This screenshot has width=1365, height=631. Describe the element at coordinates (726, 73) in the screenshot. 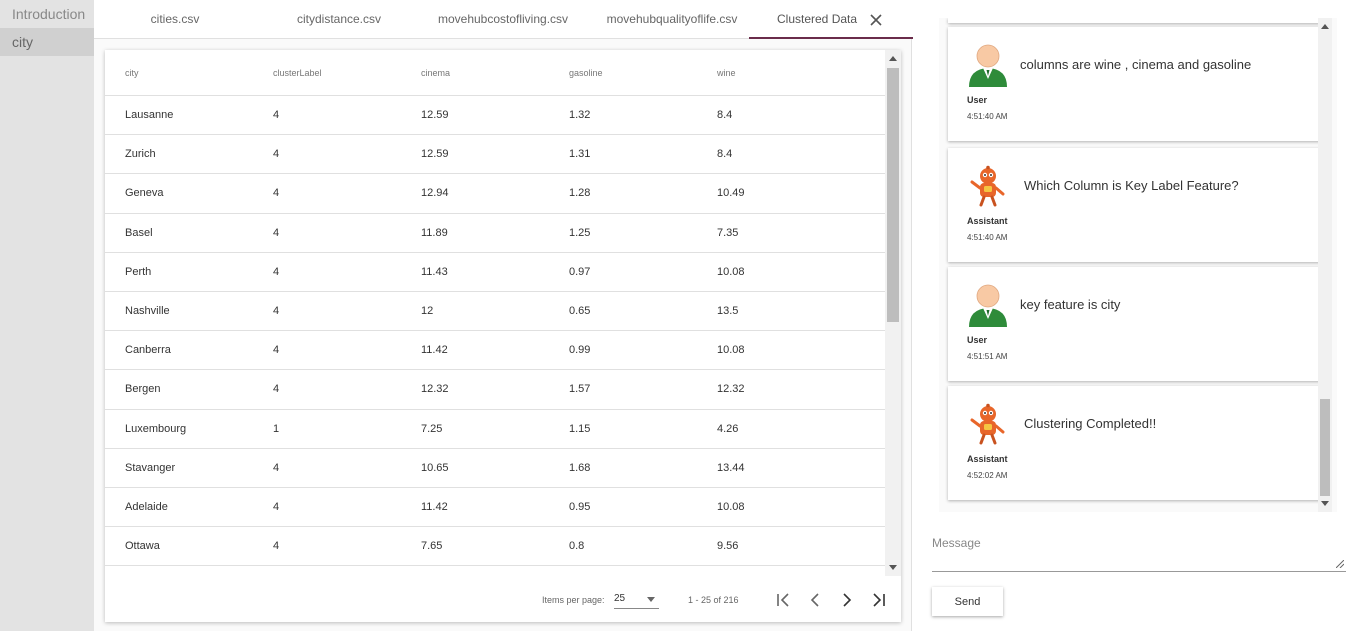

I see `column-header-wine: wine` at that location.